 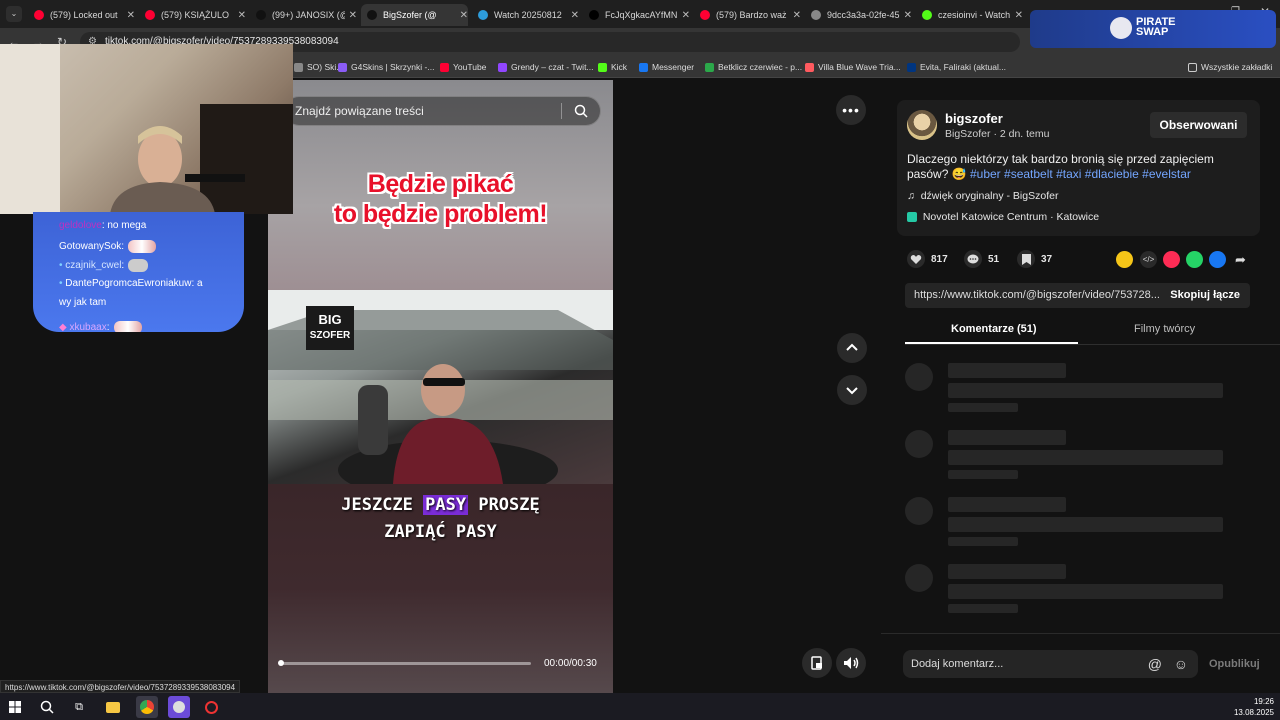 I want to click on browser-tab: (579) Bardzo waż ✕, so click(x=747, y=15).